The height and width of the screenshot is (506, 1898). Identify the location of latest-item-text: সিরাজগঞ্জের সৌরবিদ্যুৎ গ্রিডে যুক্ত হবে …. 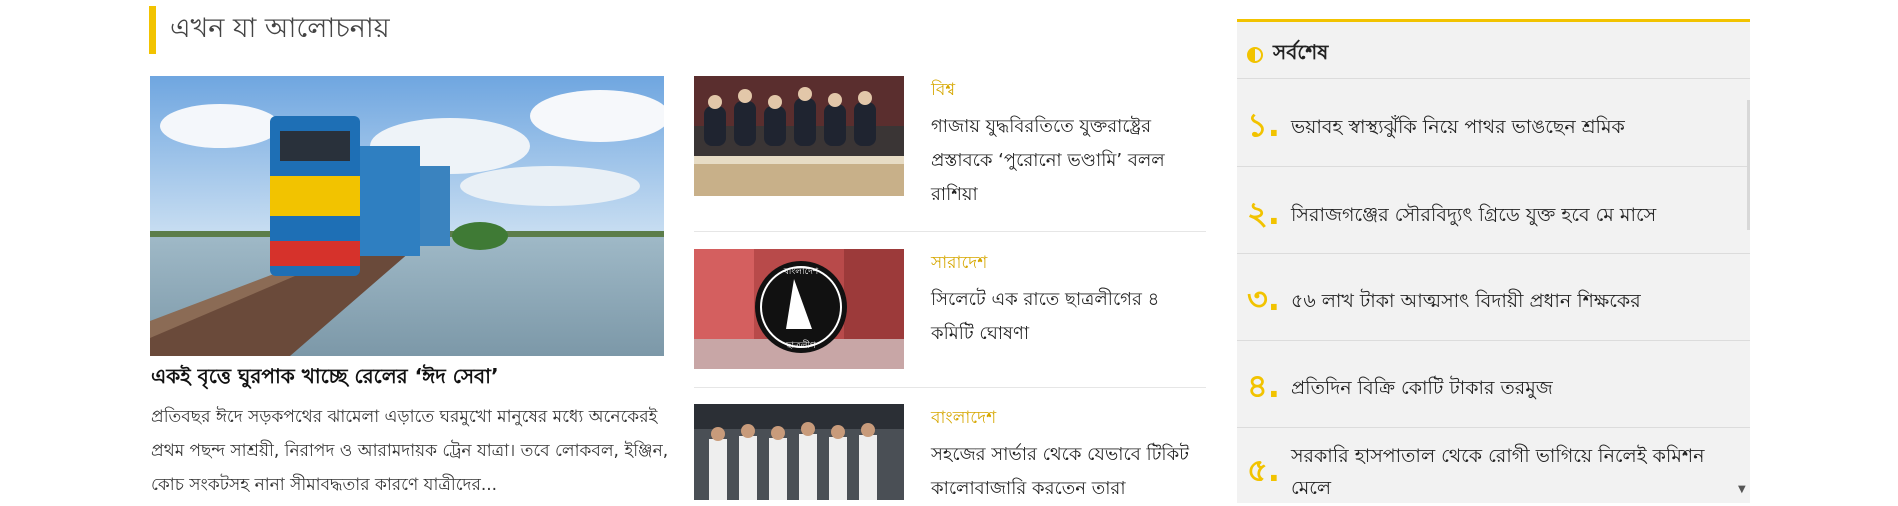
(1473, 215).